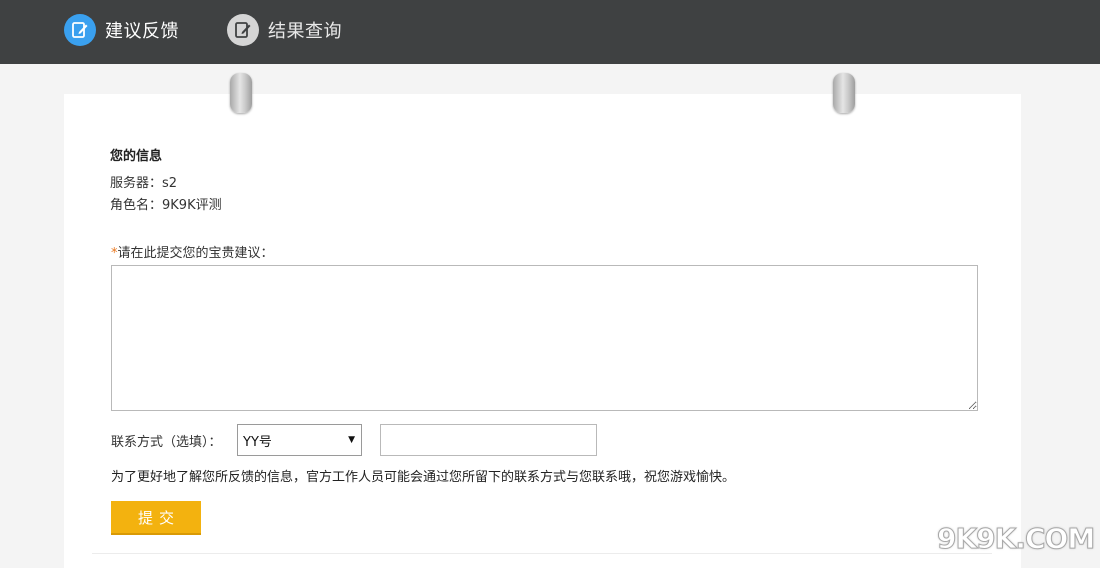  Describe the element at coordinates (488, 440) in the screenshot. I see `contact-input` at that location.